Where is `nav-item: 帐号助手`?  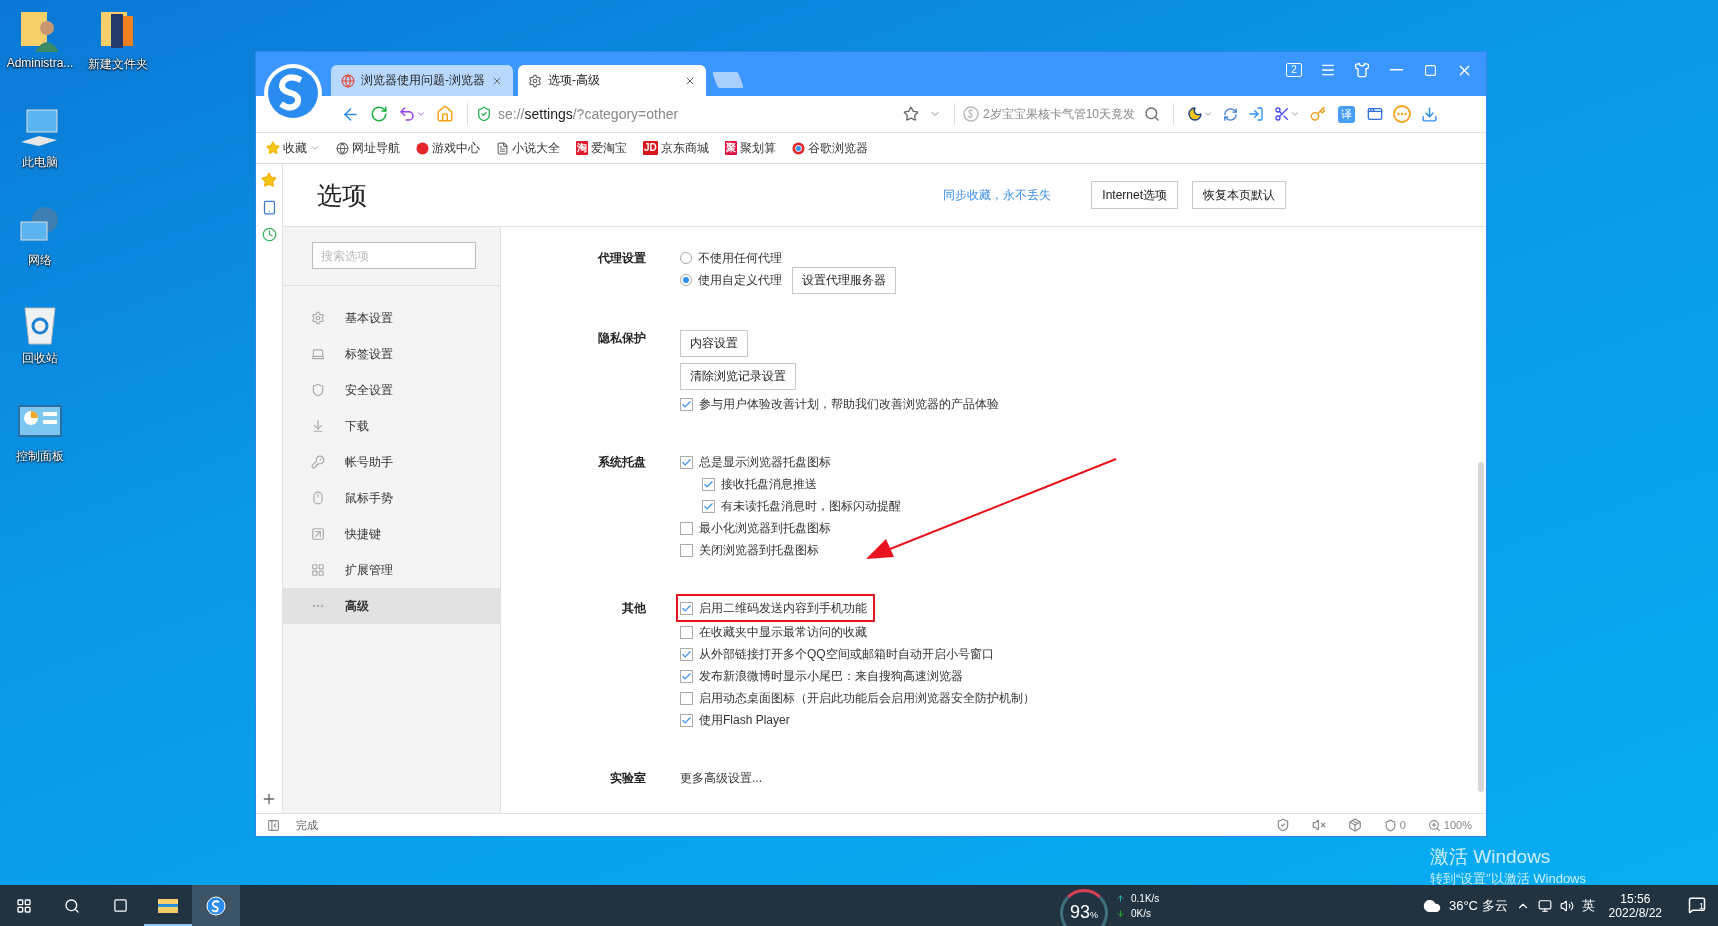
nav-item: 帐号助手 is located at coordinates (391, 462).